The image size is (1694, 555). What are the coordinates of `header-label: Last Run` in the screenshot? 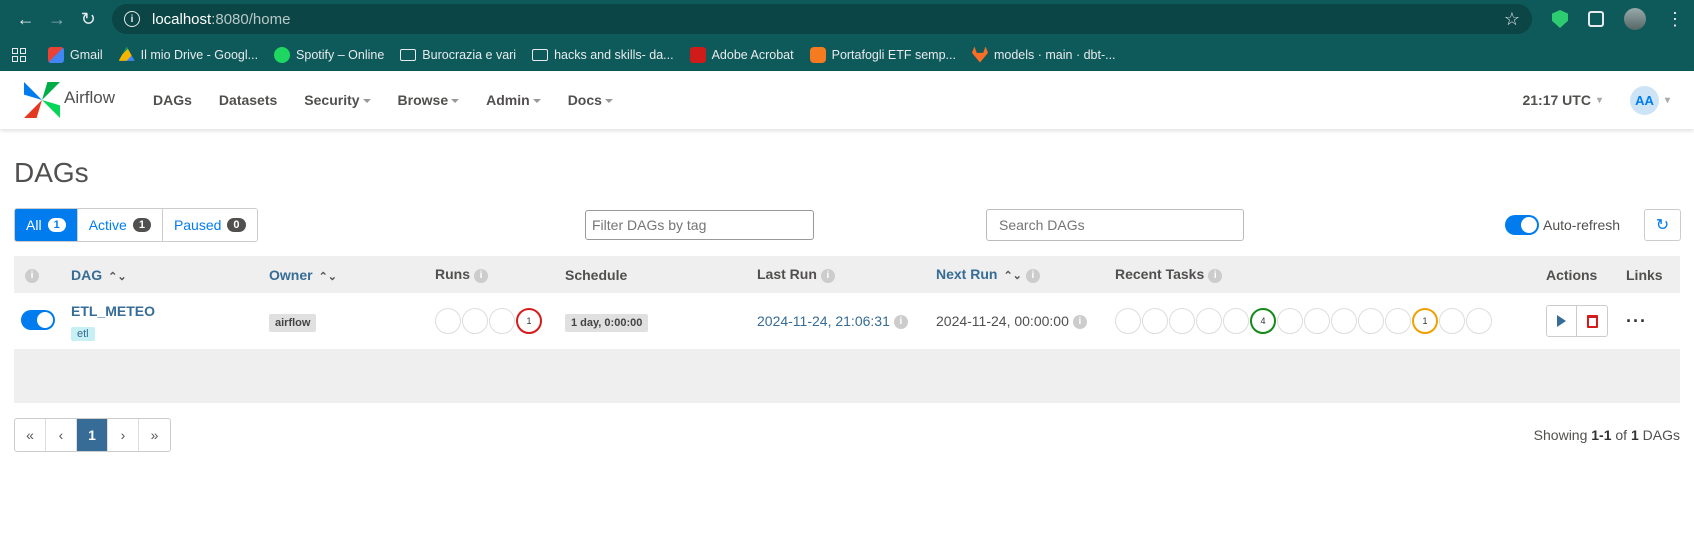 It's located at (787, 274).